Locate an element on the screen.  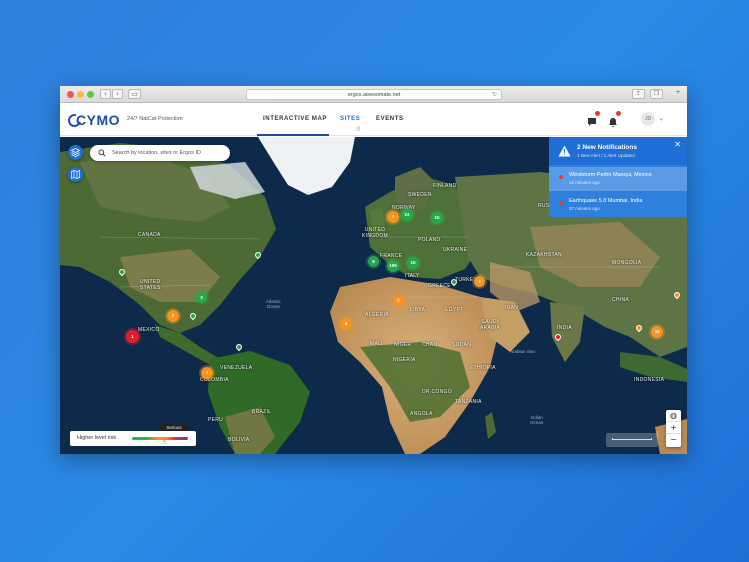
label-egypt: EGYPT is located at coordinates (454, 310).